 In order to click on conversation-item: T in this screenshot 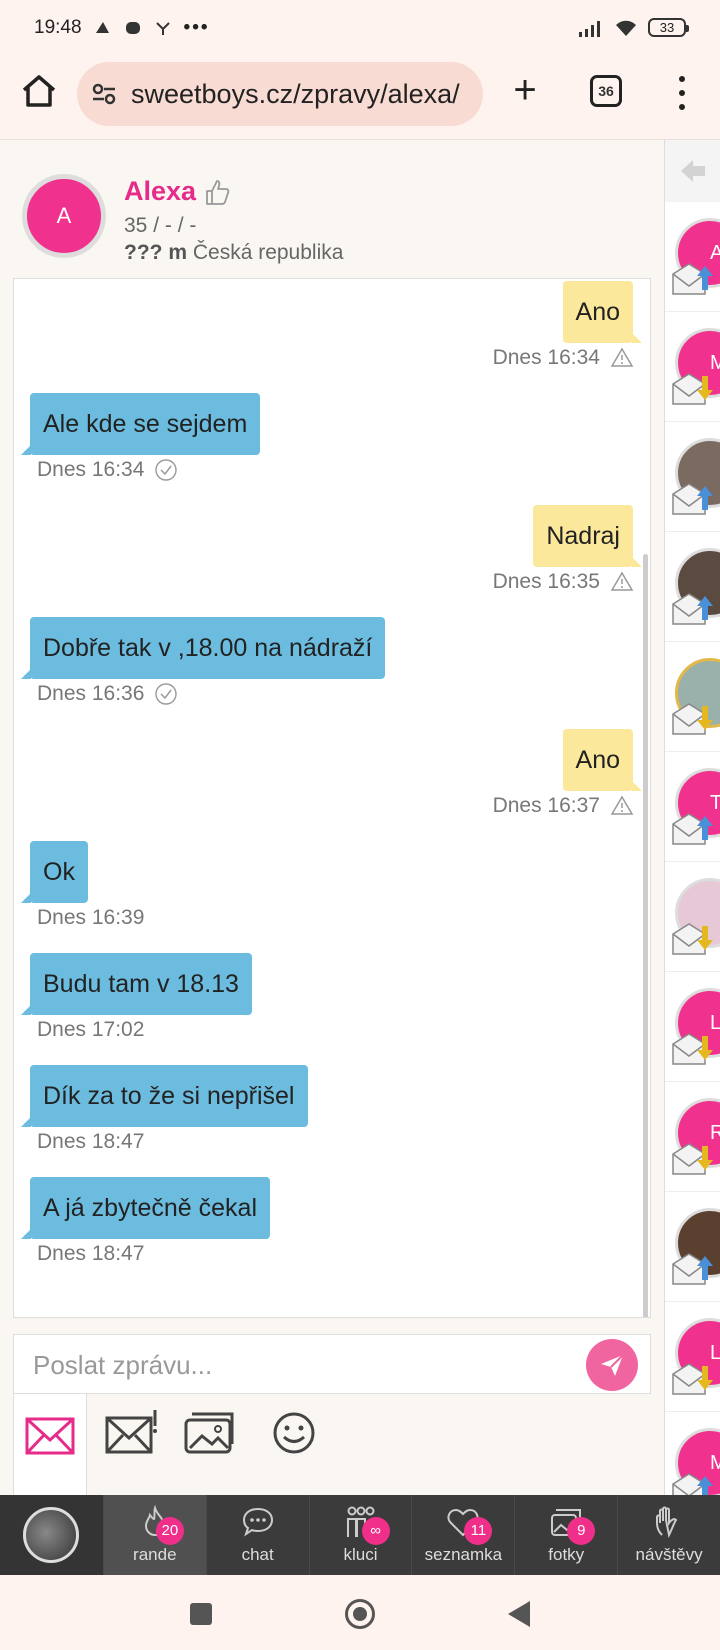, I will do `click(692, 807)`.